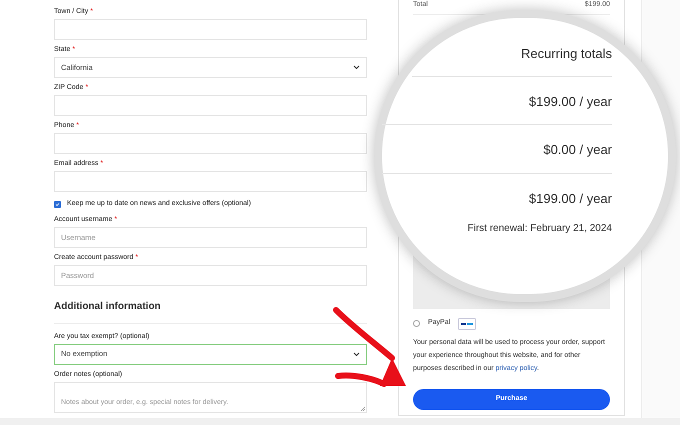 This screenshot has width=680, height=425. I want to click on first-renewal-text: First renewal: February 21, 2024, so click(539, 229).